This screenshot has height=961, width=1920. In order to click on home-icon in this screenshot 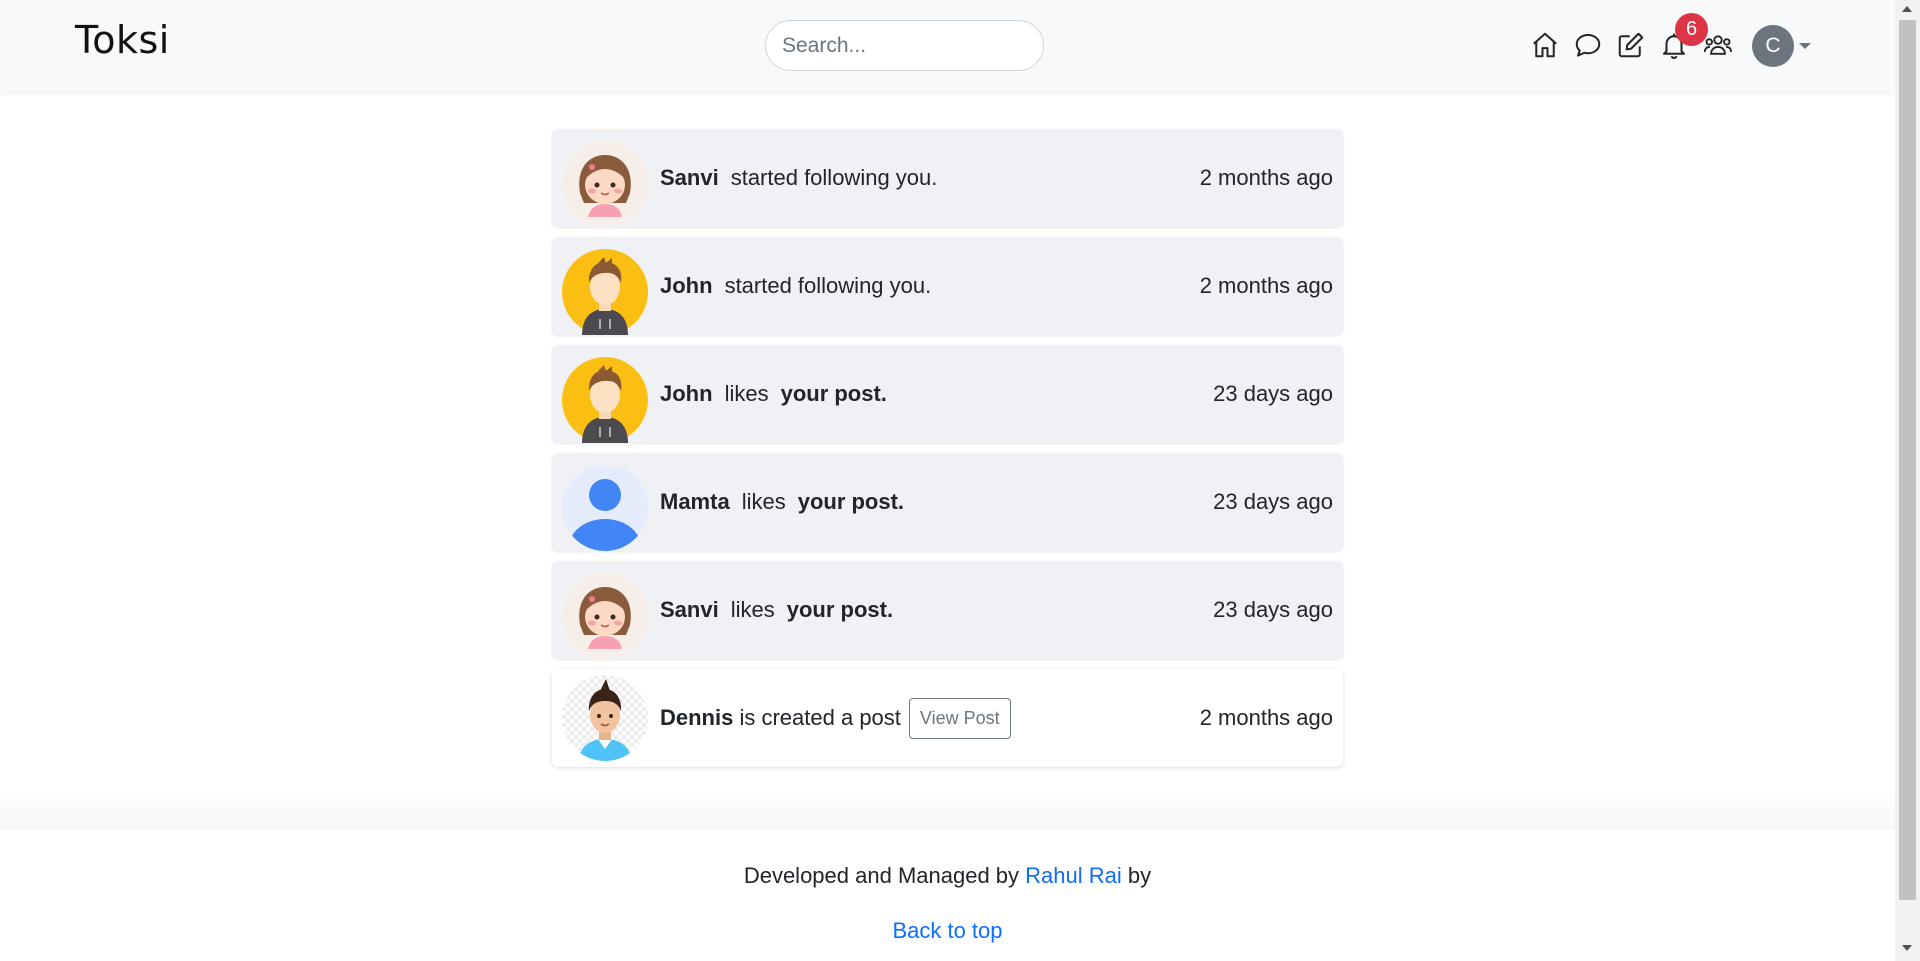, I will do `click(1545, 45)`.